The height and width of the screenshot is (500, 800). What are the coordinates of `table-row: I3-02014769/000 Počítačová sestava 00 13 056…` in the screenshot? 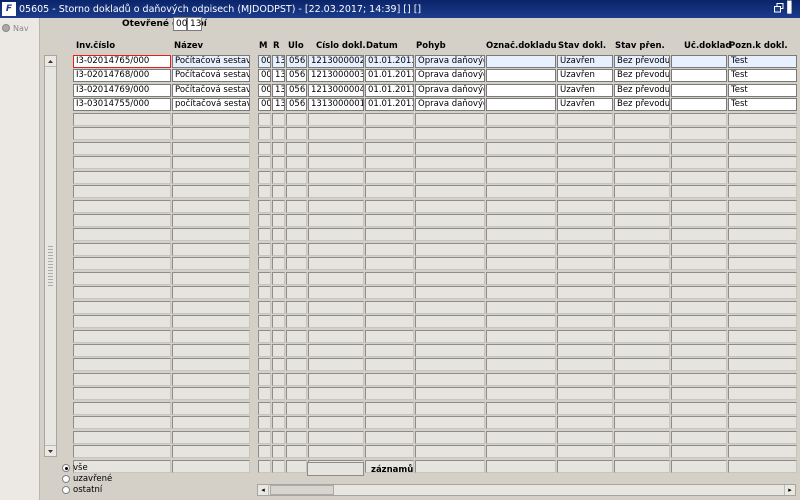 It's located at (436, 91).